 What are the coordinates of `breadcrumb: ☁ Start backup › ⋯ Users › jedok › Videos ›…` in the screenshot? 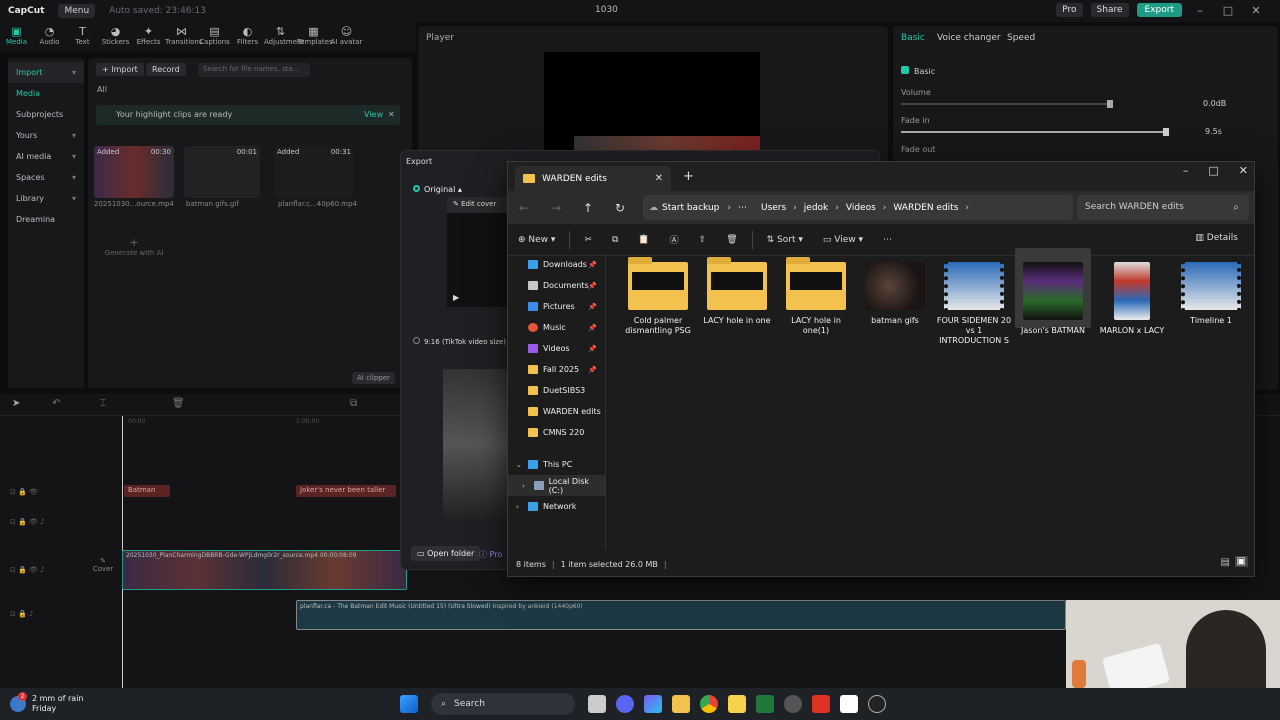 It's located at (858, 207).